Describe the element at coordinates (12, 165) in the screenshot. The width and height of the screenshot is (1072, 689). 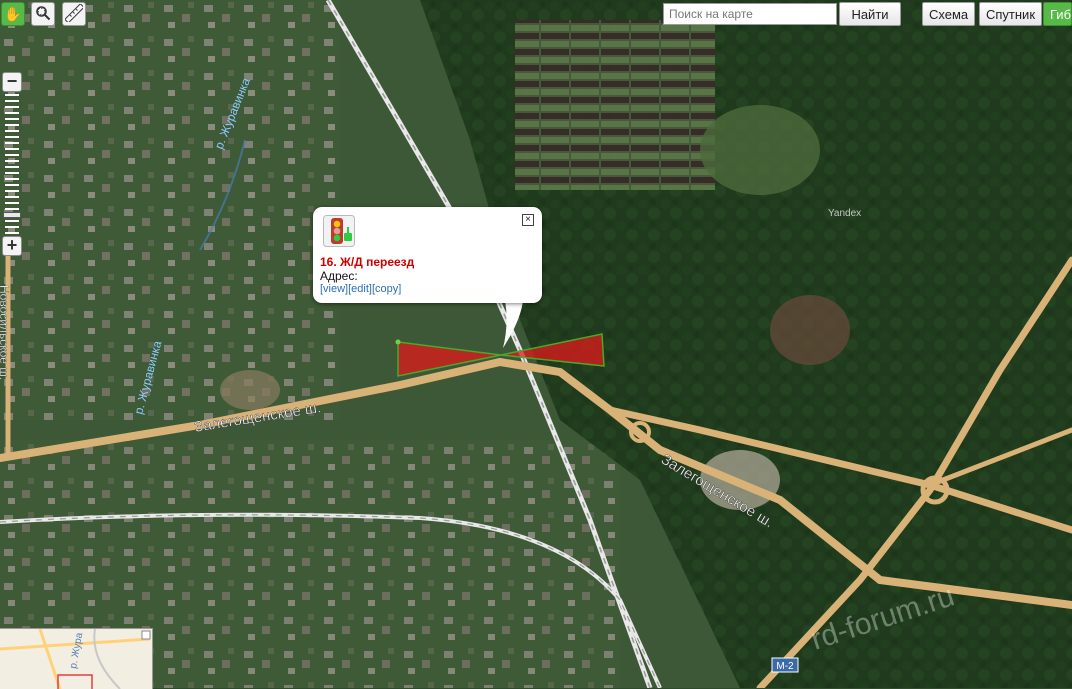
I see `zoom-control: − +` at that location.